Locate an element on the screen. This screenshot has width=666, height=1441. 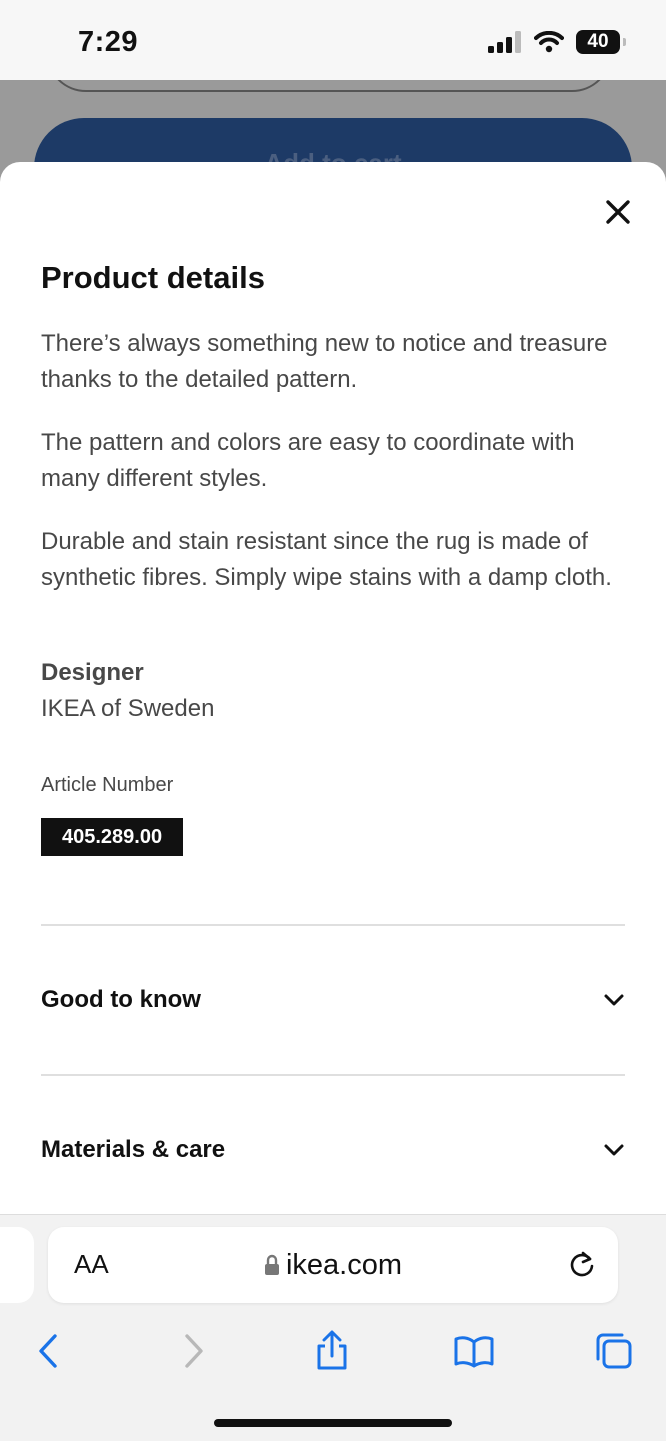
back-icon is located at coordinates (48, 1351).